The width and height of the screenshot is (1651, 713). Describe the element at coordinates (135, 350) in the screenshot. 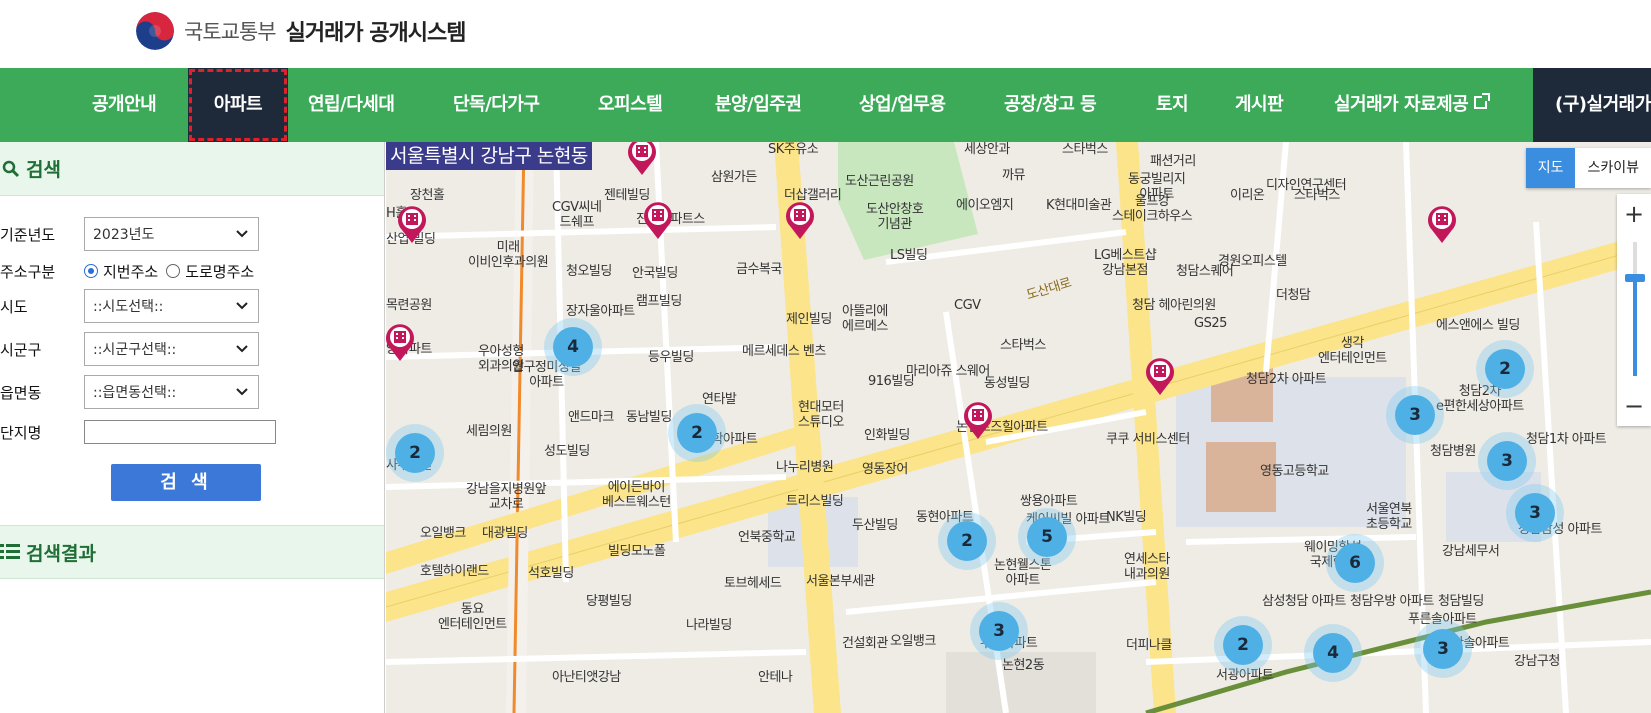

I see `sigungu-select-value: ::시군구선택::` at that location.